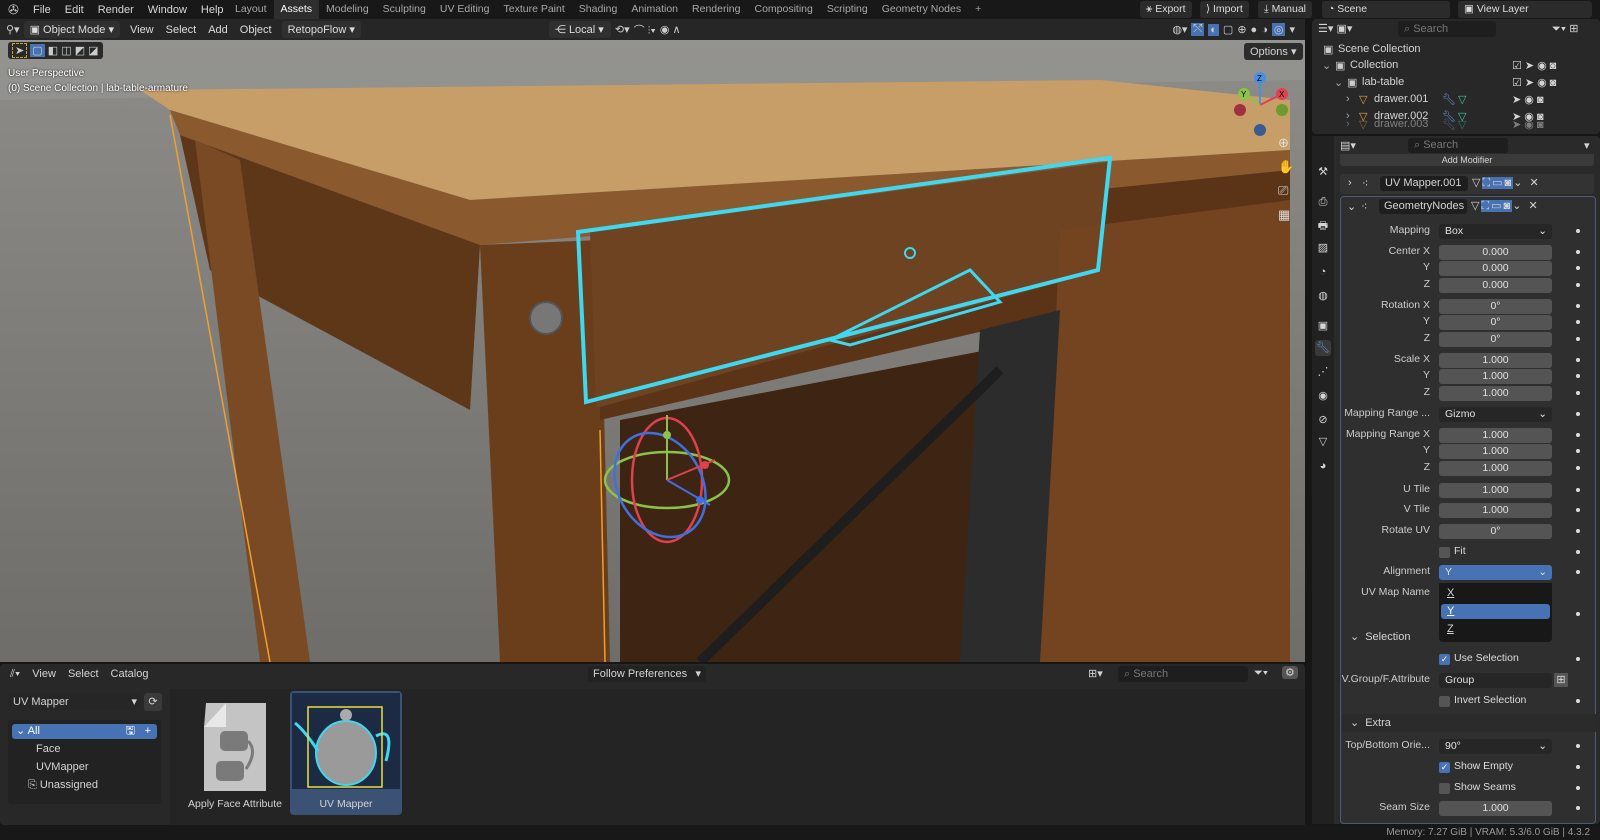 This screenshot has height=840, width=1600. What do you see at coordinates (1386, 9) in the screenshot?
I see `scene-selector: ◔ Scene` at bounding box center [1386, 9].